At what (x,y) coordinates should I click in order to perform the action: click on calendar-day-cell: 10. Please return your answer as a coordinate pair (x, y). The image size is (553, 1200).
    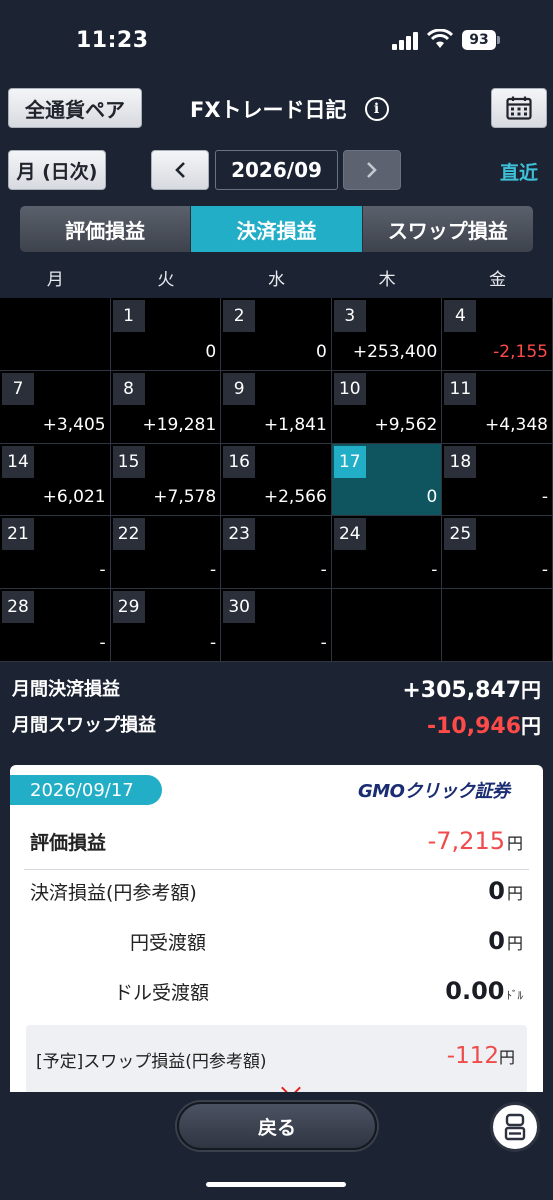
    Looking at the image, I should click on (166, 334).